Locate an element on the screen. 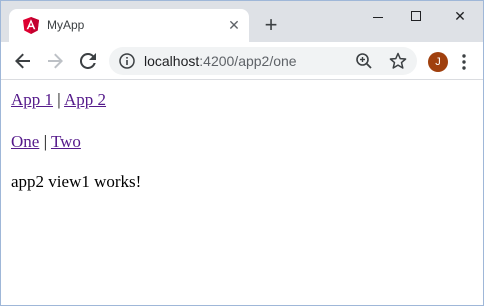 The width and height of the screenshot is (484, 306). forward-button is located at coordinates (55, 61).